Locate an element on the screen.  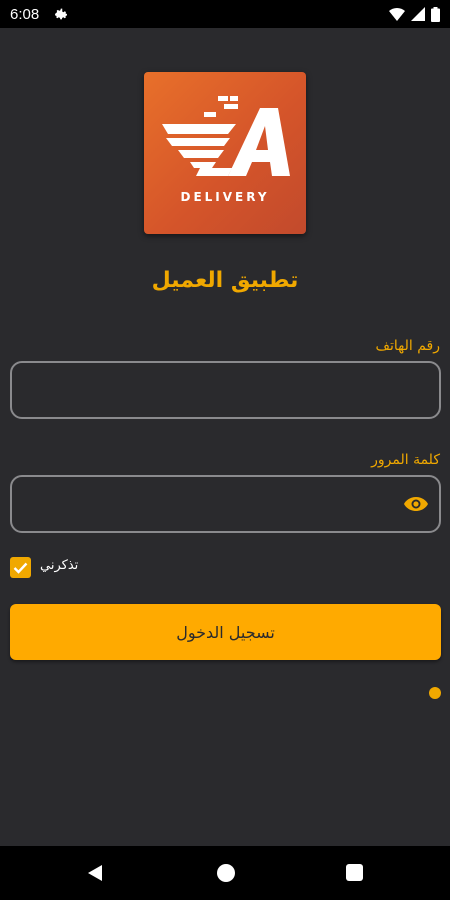
remember-me-checkbox is located at coordinates (20, 567).